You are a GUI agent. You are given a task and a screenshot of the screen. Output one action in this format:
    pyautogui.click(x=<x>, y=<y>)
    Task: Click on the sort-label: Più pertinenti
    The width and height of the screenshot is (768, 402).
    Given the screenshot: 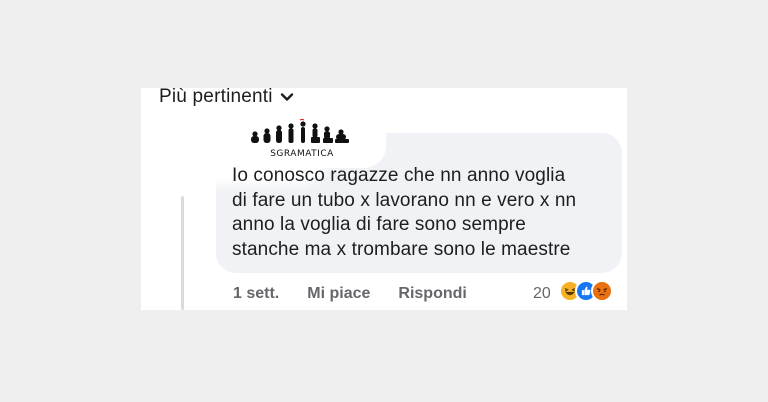 What is the action you would take?
    pyautogui.click(x=216, y=96)
    